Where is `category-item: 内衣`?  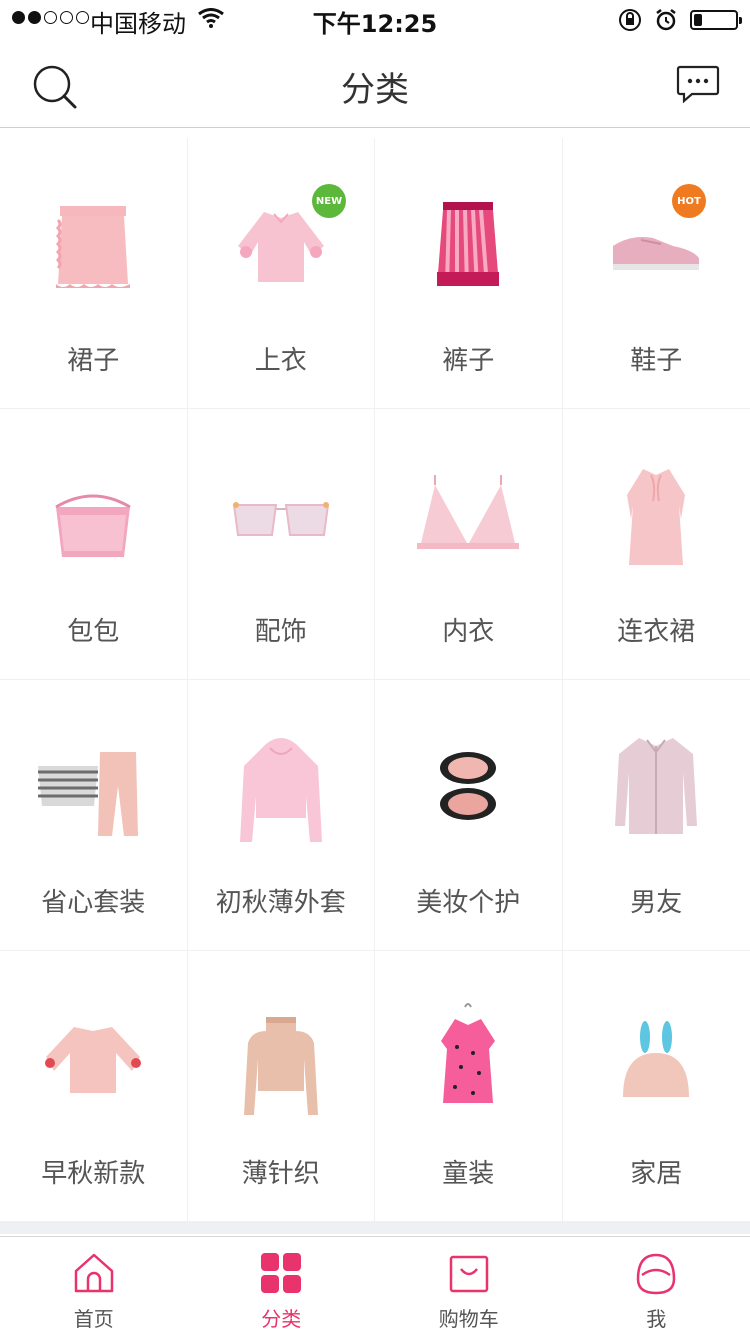
category-item: 内衣 is located at coordinates (469, 544).